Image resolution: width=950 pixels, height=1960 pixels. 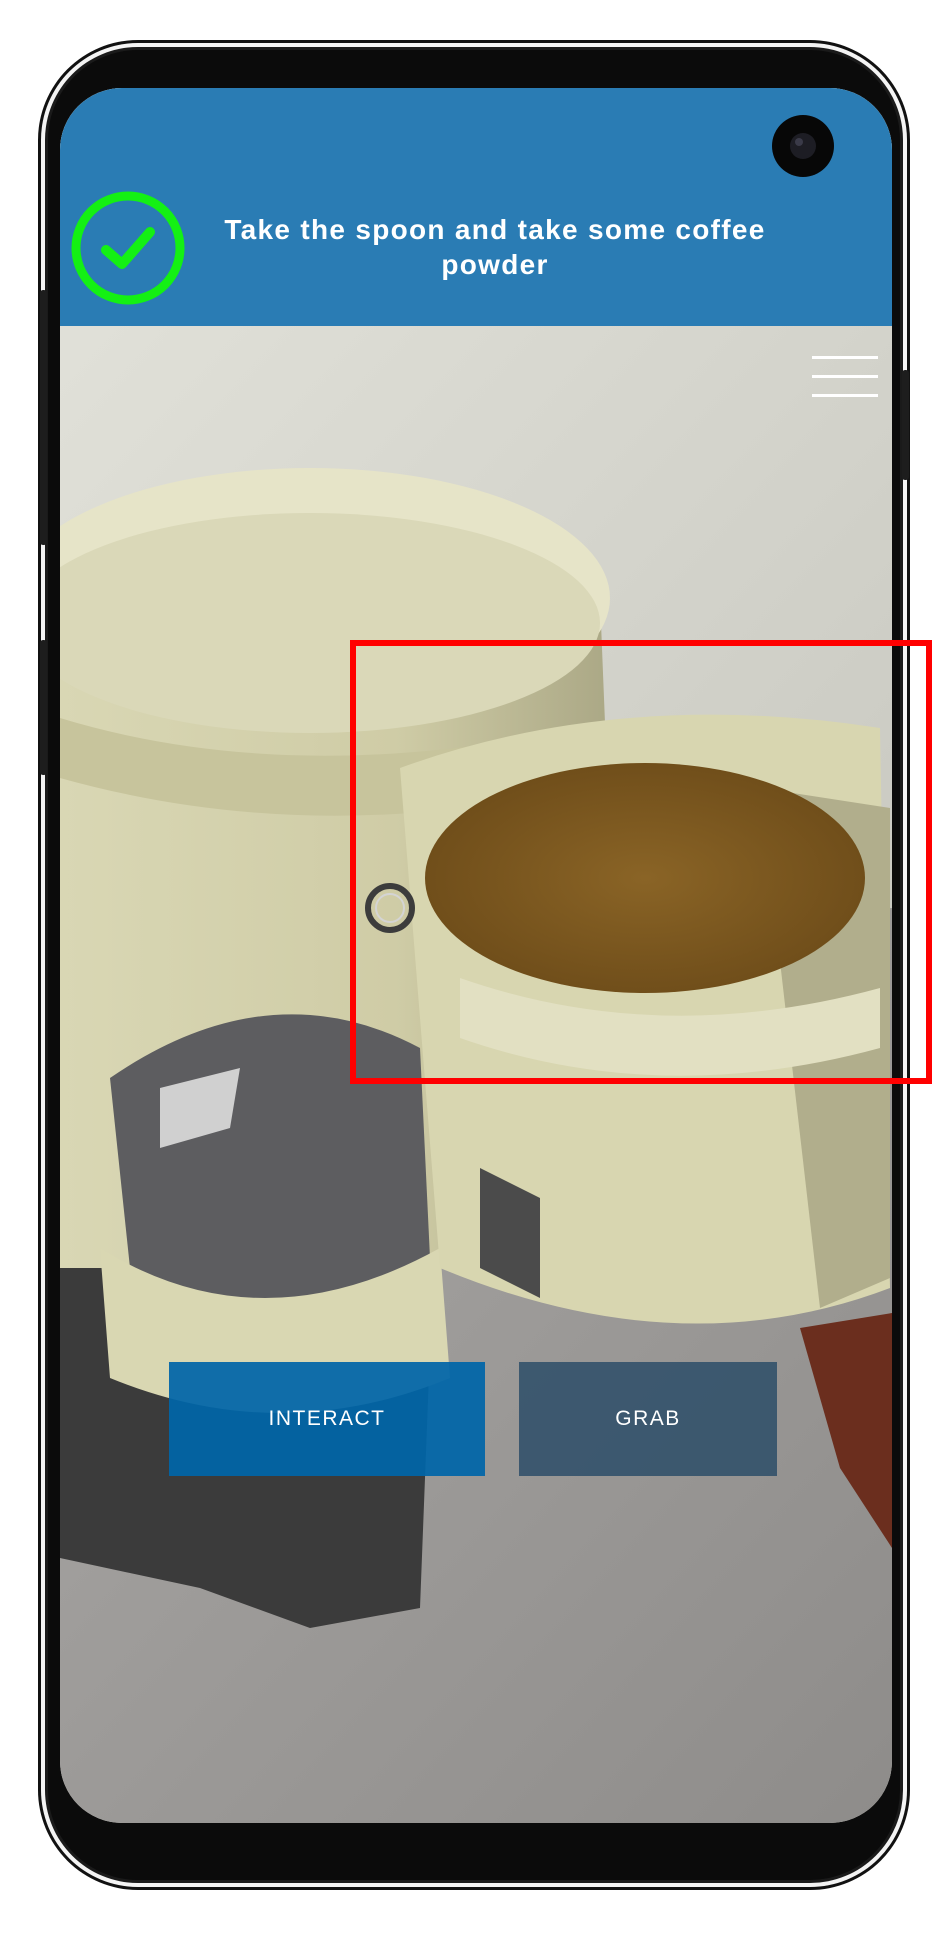 What do you see at coordinates (648, 1419) in the screenshot?
I see `grab-button: GRAB` at bounding box center [648, 1419].